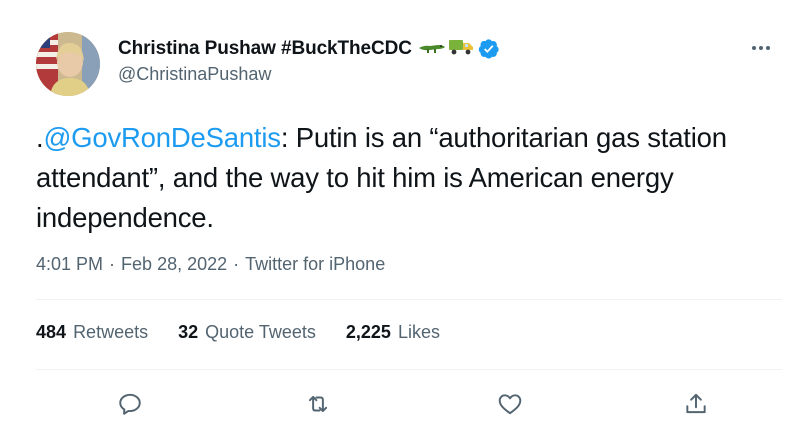 Image resolution: width=798 pixels, height=440 pixels. I want to click on tweet-source-link: Twitter for iPhone, so click(315, 264).